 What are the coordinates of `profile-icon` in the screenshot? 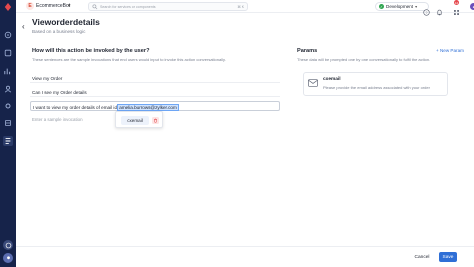 It's located at (8, 258).